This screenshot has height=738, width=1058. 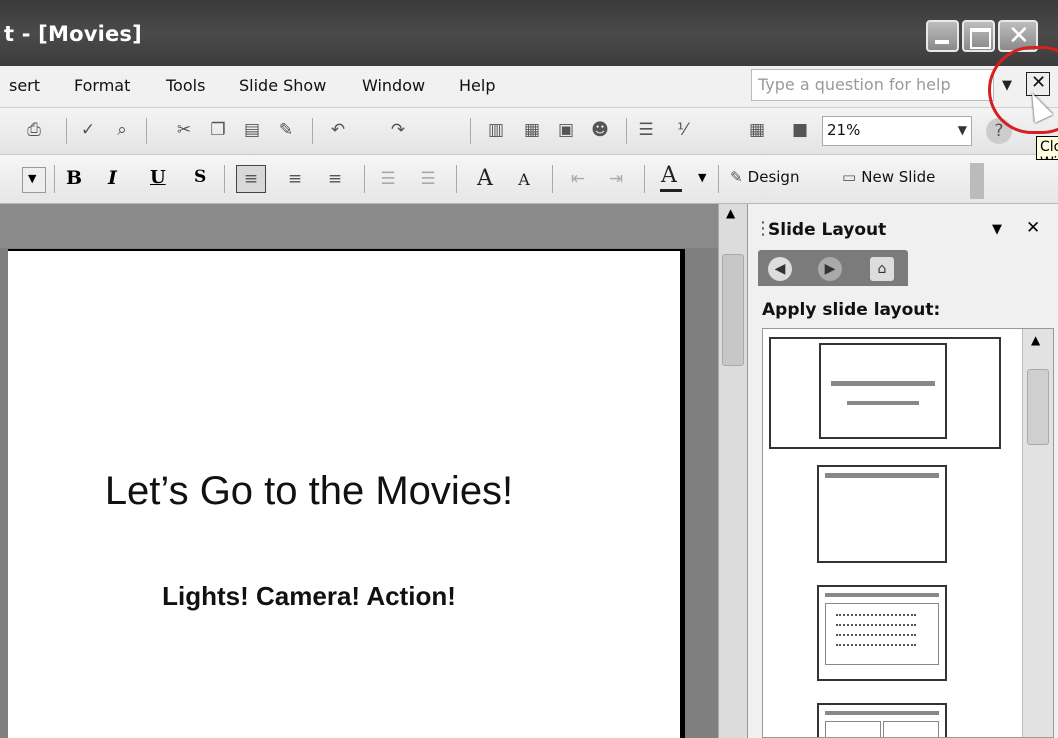 What do you see at coordinates (736, 177) in the screenshot?
I see `design-icon: ✎` at bounding box center [736, 177].